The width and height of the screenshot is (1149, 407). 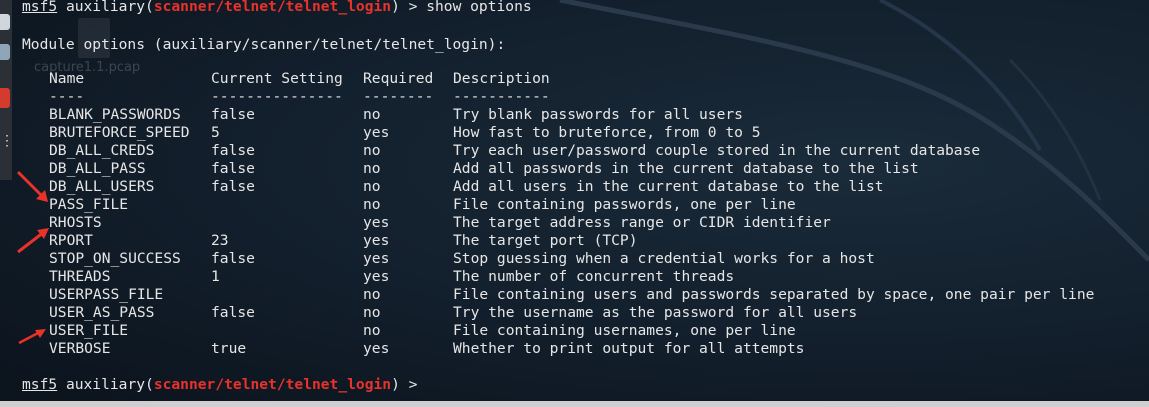 I want to click on column-header-required: Required, so click(x=398, y=78).